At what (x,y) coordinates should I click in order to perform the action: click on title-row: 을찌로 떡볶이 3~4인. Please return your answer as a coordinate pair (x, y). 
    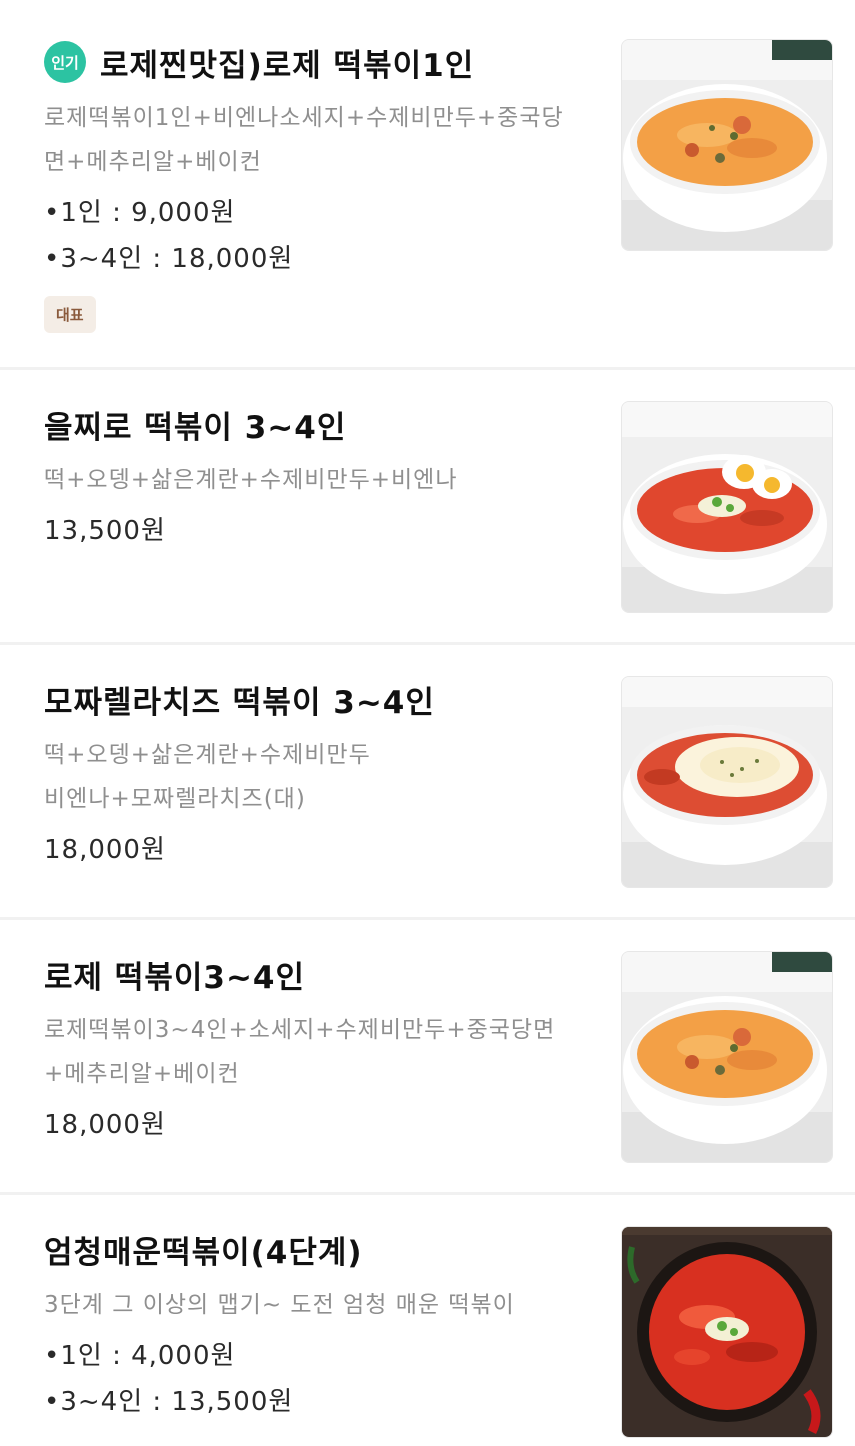
    Looking at the image, I should click on (319, 424).